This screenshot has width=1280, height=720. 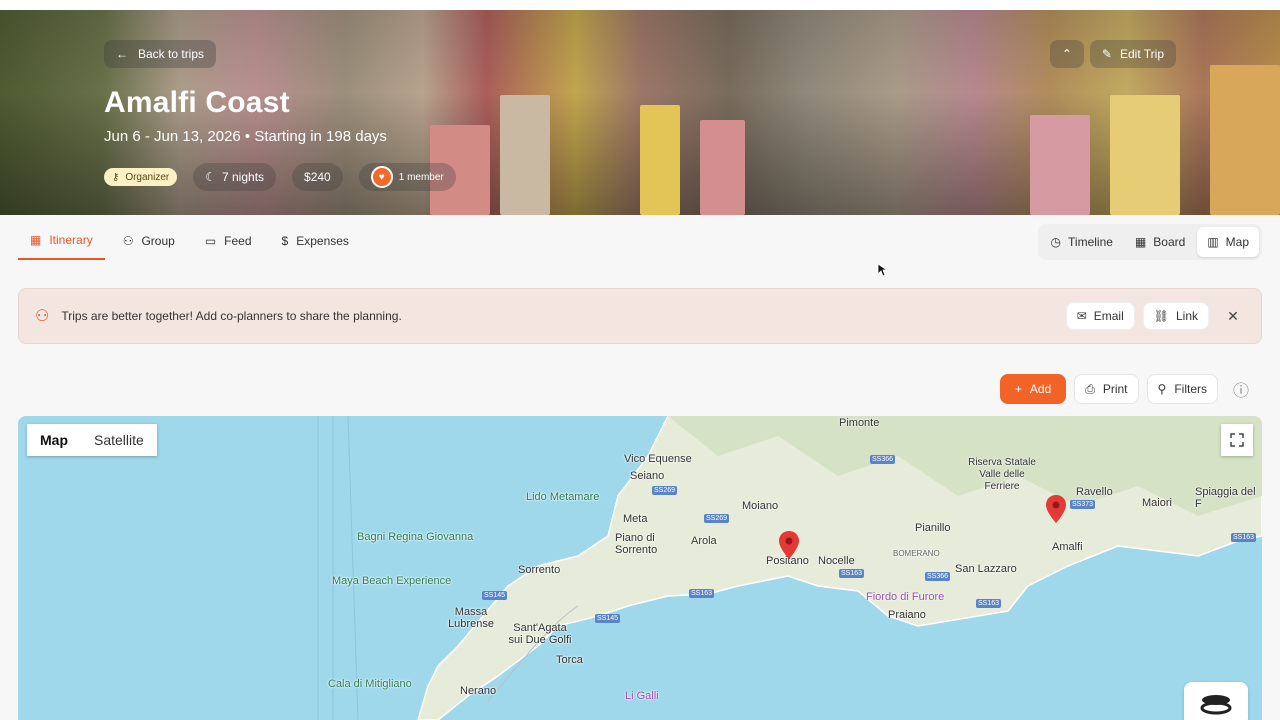 What do you see at coordinates (210, 177) in the screenshot?
I see `moon-icon: ☾` at bounding box center [210, 177].